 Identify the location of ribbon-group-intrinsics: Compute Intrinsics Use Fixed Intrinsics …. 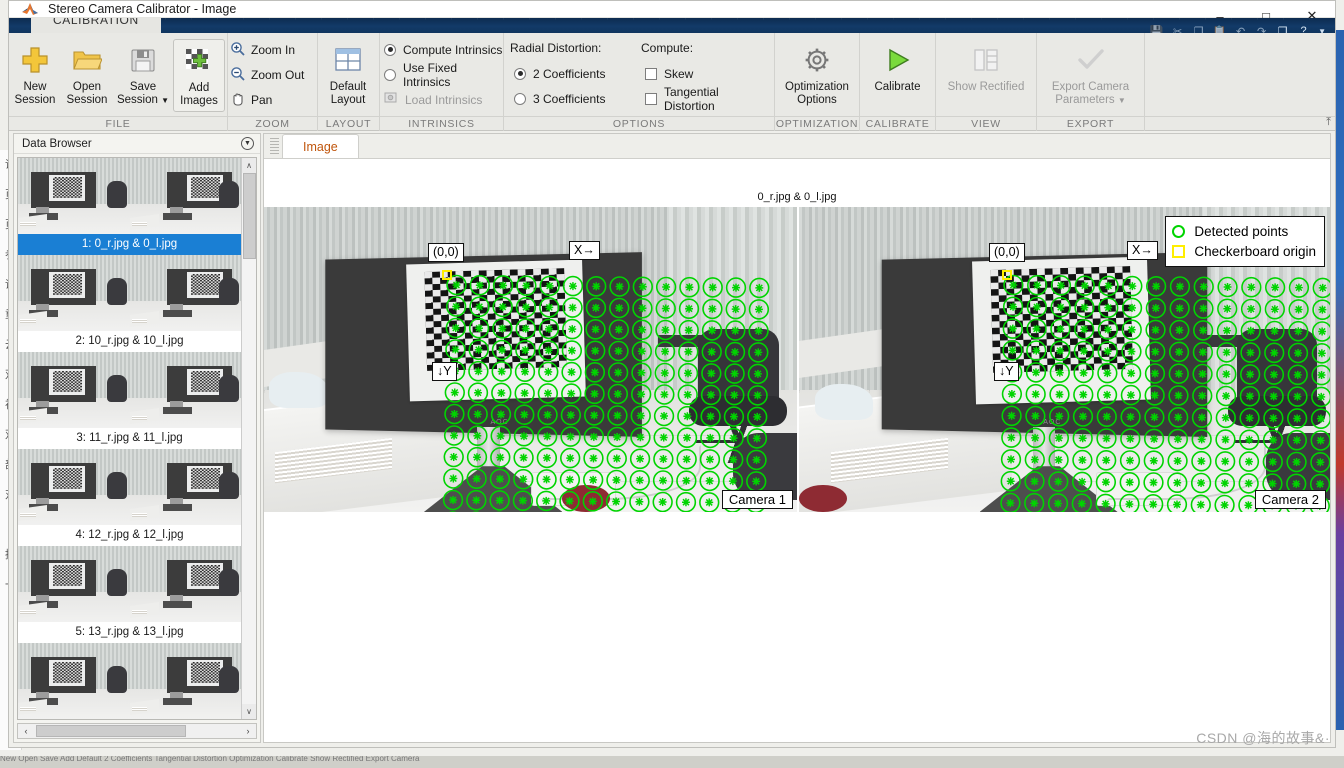
(441, 82).